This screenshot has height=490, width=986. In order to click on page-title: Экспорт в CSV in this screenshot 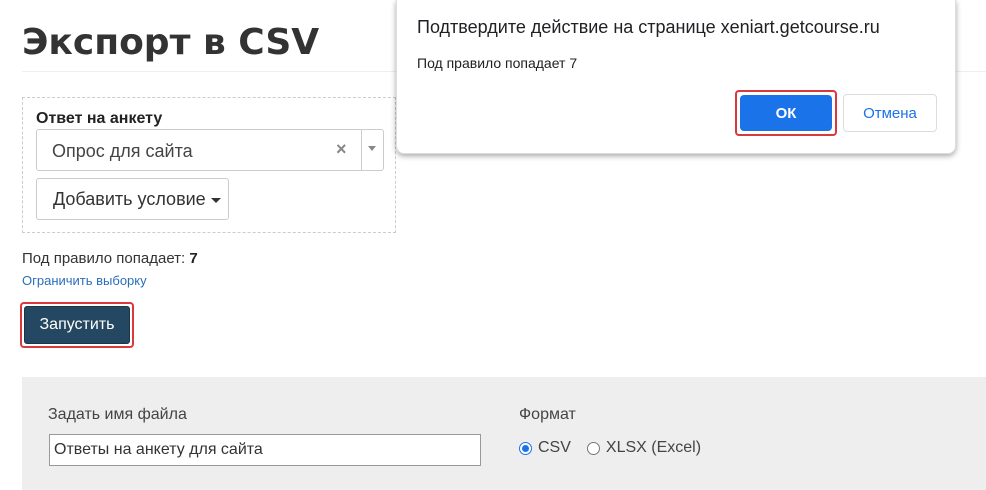, I will do `click(171, 42)`.